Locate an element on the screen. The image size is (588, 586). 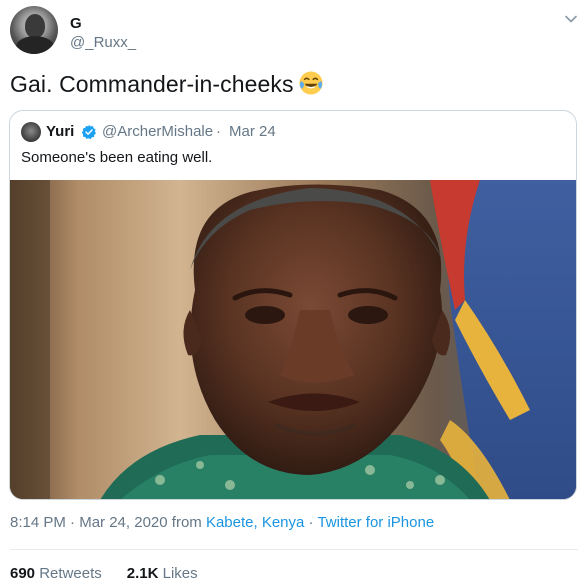
likes-count: 2.1K is located at coordinates (142, 573).